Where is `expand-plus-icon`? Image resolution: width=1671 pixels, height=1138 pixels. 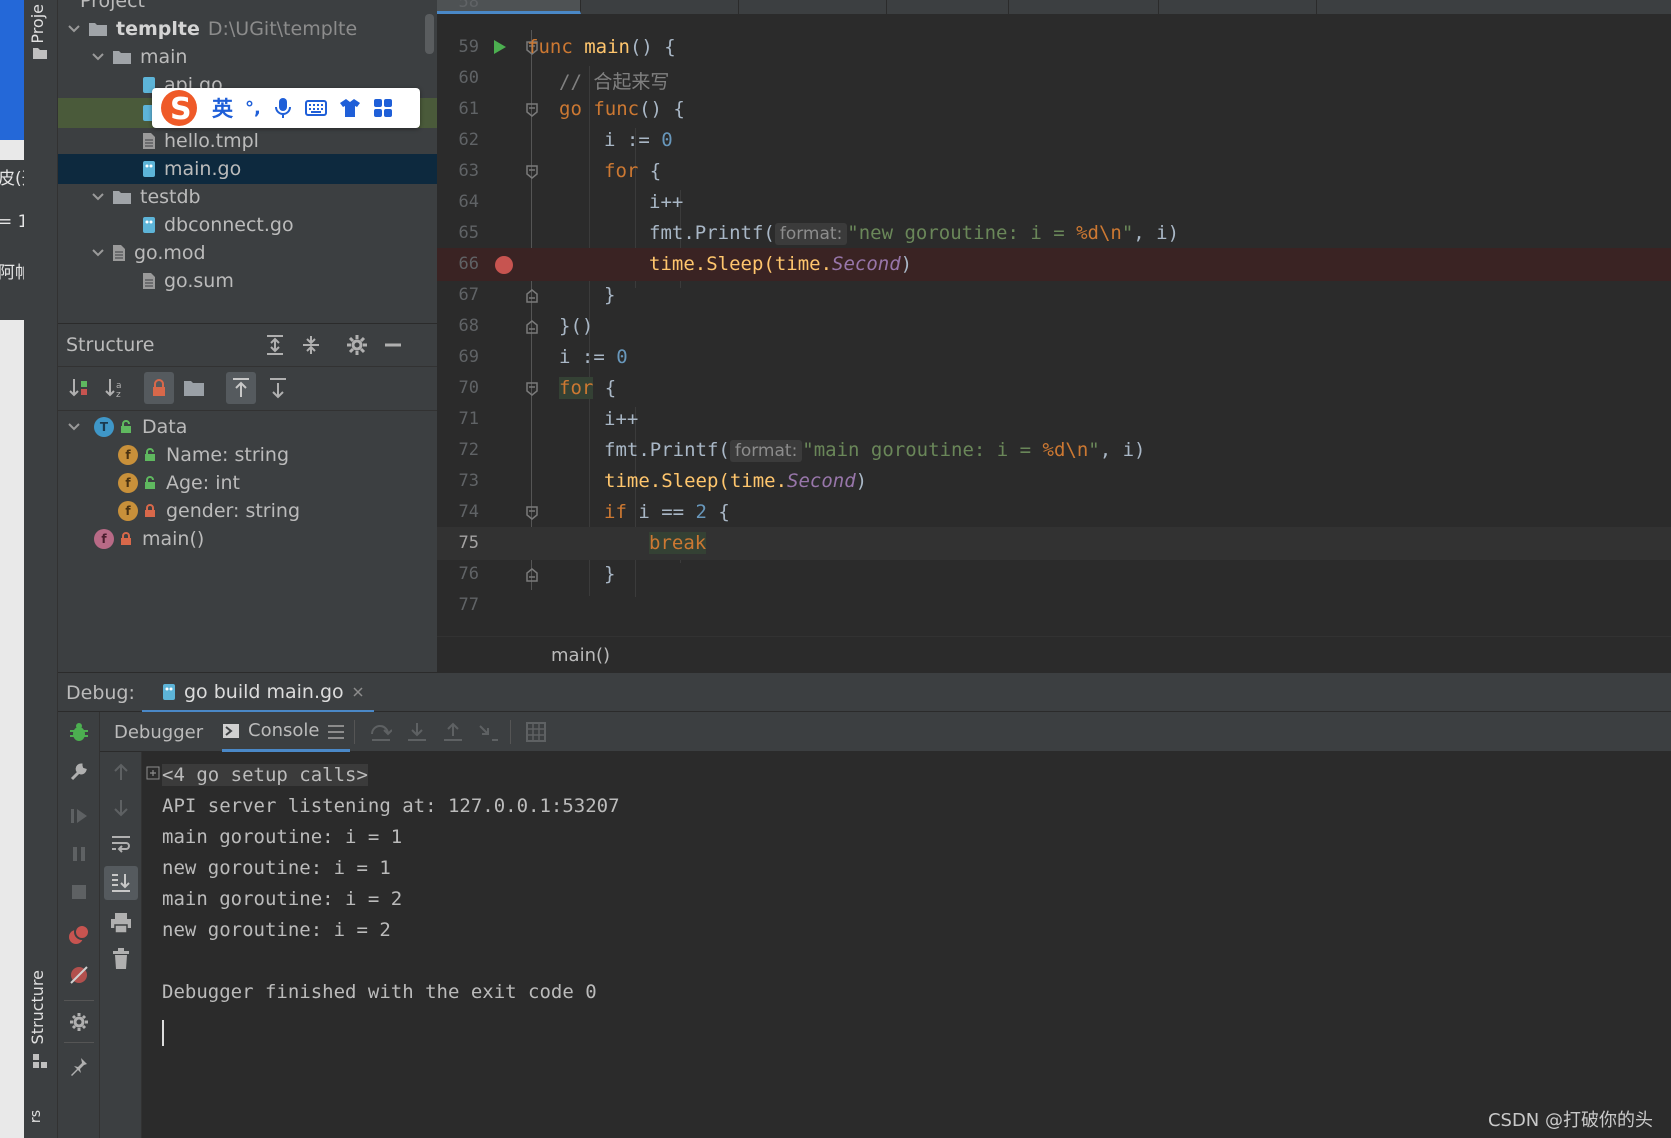
expand-plus-icon is located at coordinates (153, 773).